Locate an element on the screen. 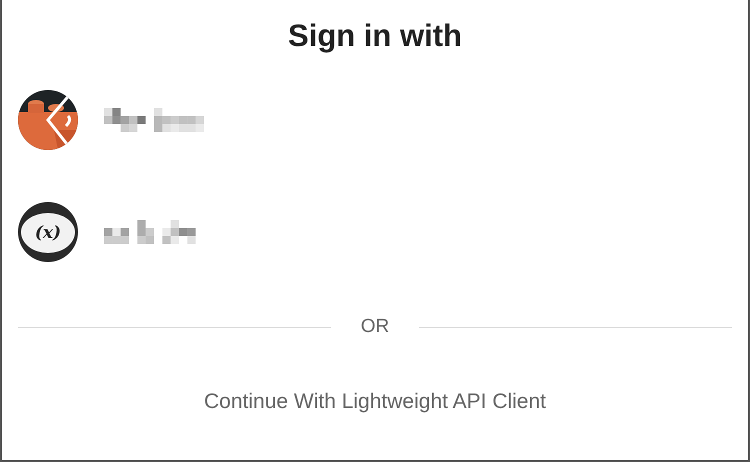 The height and width of the screenshot is (462, 750). or-separator: OR is located at coordinates (375, 327).